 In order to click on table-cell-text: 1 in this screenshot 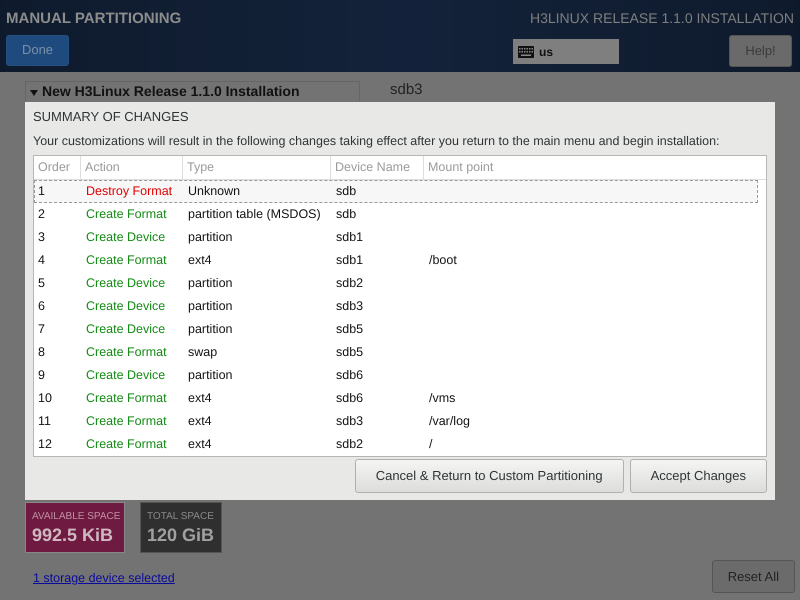, I will do `click(41, 191)`.